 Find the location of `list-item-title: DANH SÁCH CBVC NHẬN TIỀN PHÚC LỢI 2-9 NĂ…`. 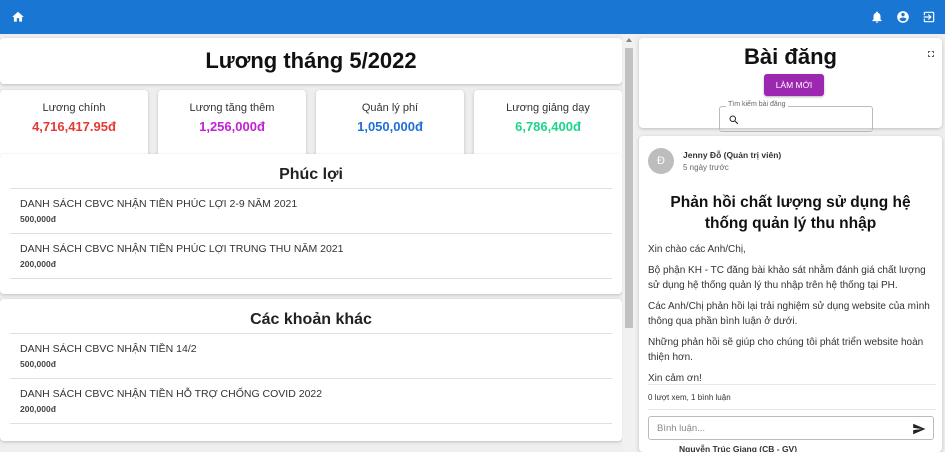

list-item-title: DANH SÁCH CBVC NHẬN TIỀN PHÚC LỢI 2-9 NĂ… is located at coordinates (159, 204).